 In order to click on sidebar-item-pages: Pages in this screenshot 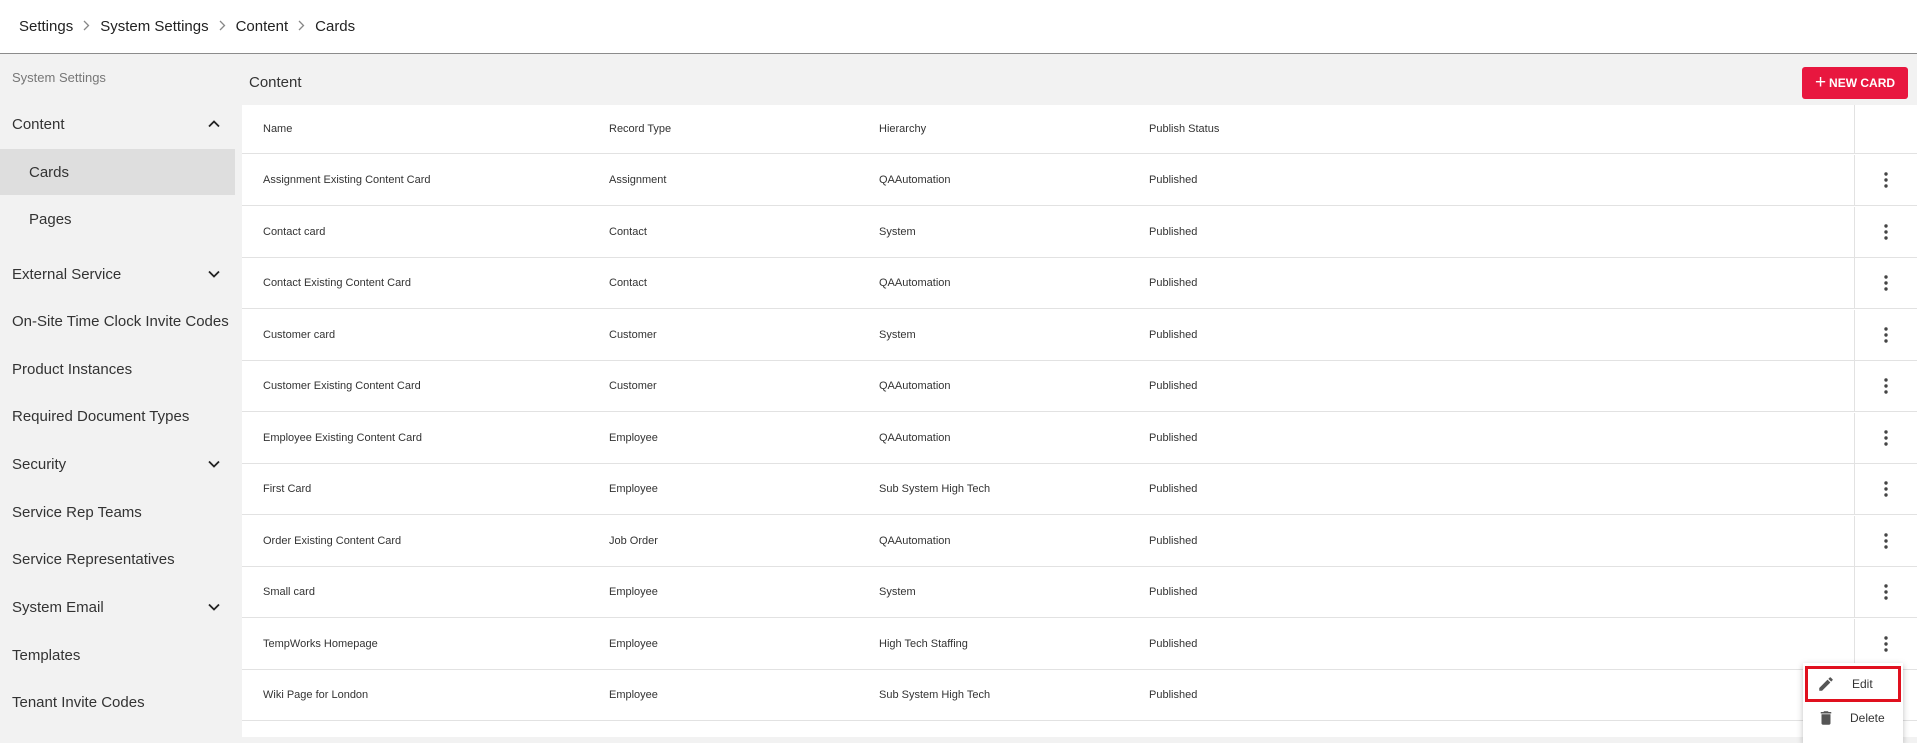, I will do `click(117, 219)`.